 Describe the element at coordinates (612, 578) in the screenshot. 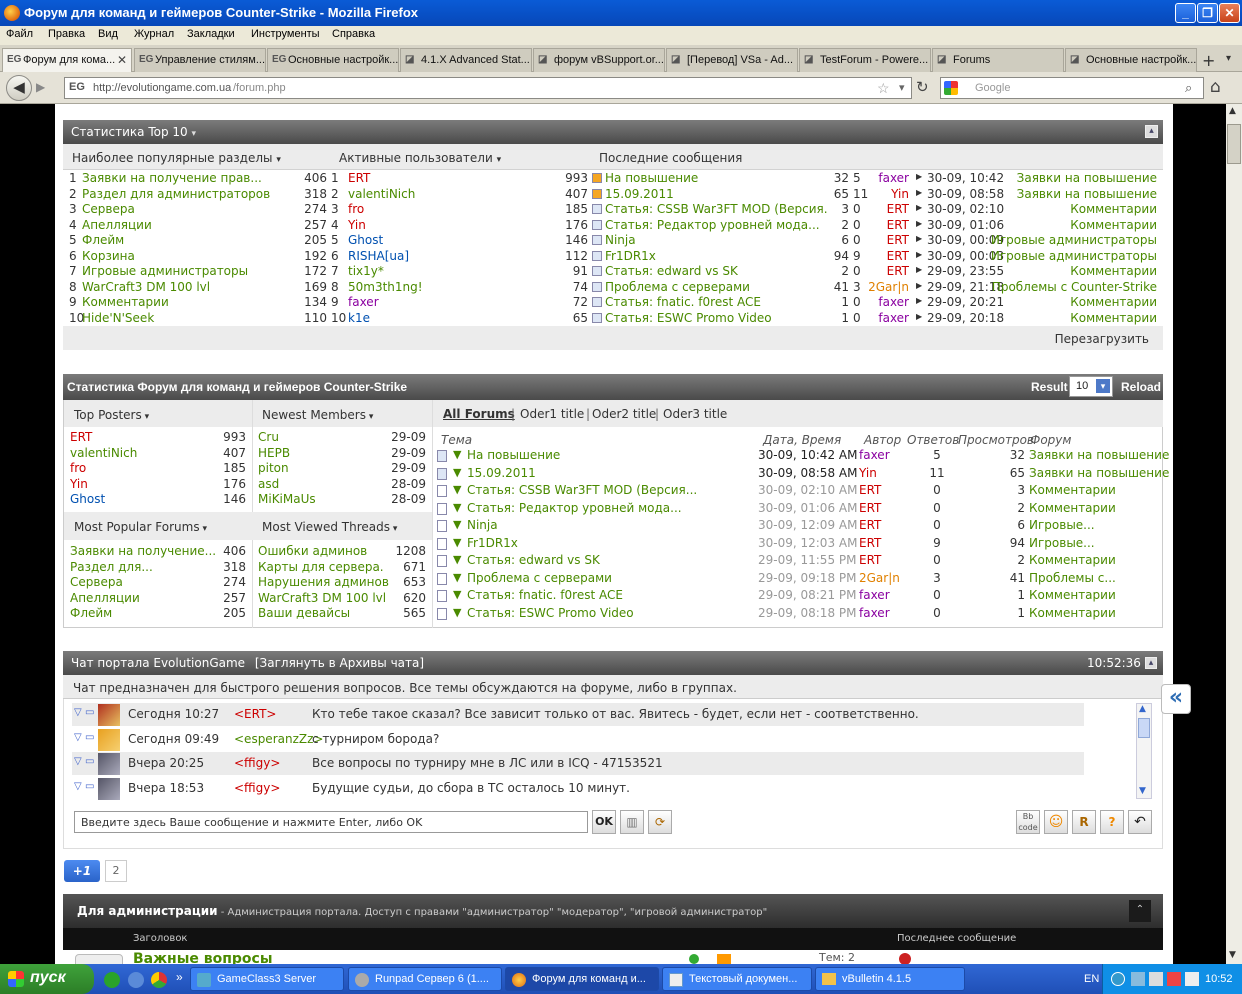

I see `thread-title-link: Проблема с серверами` at that location.